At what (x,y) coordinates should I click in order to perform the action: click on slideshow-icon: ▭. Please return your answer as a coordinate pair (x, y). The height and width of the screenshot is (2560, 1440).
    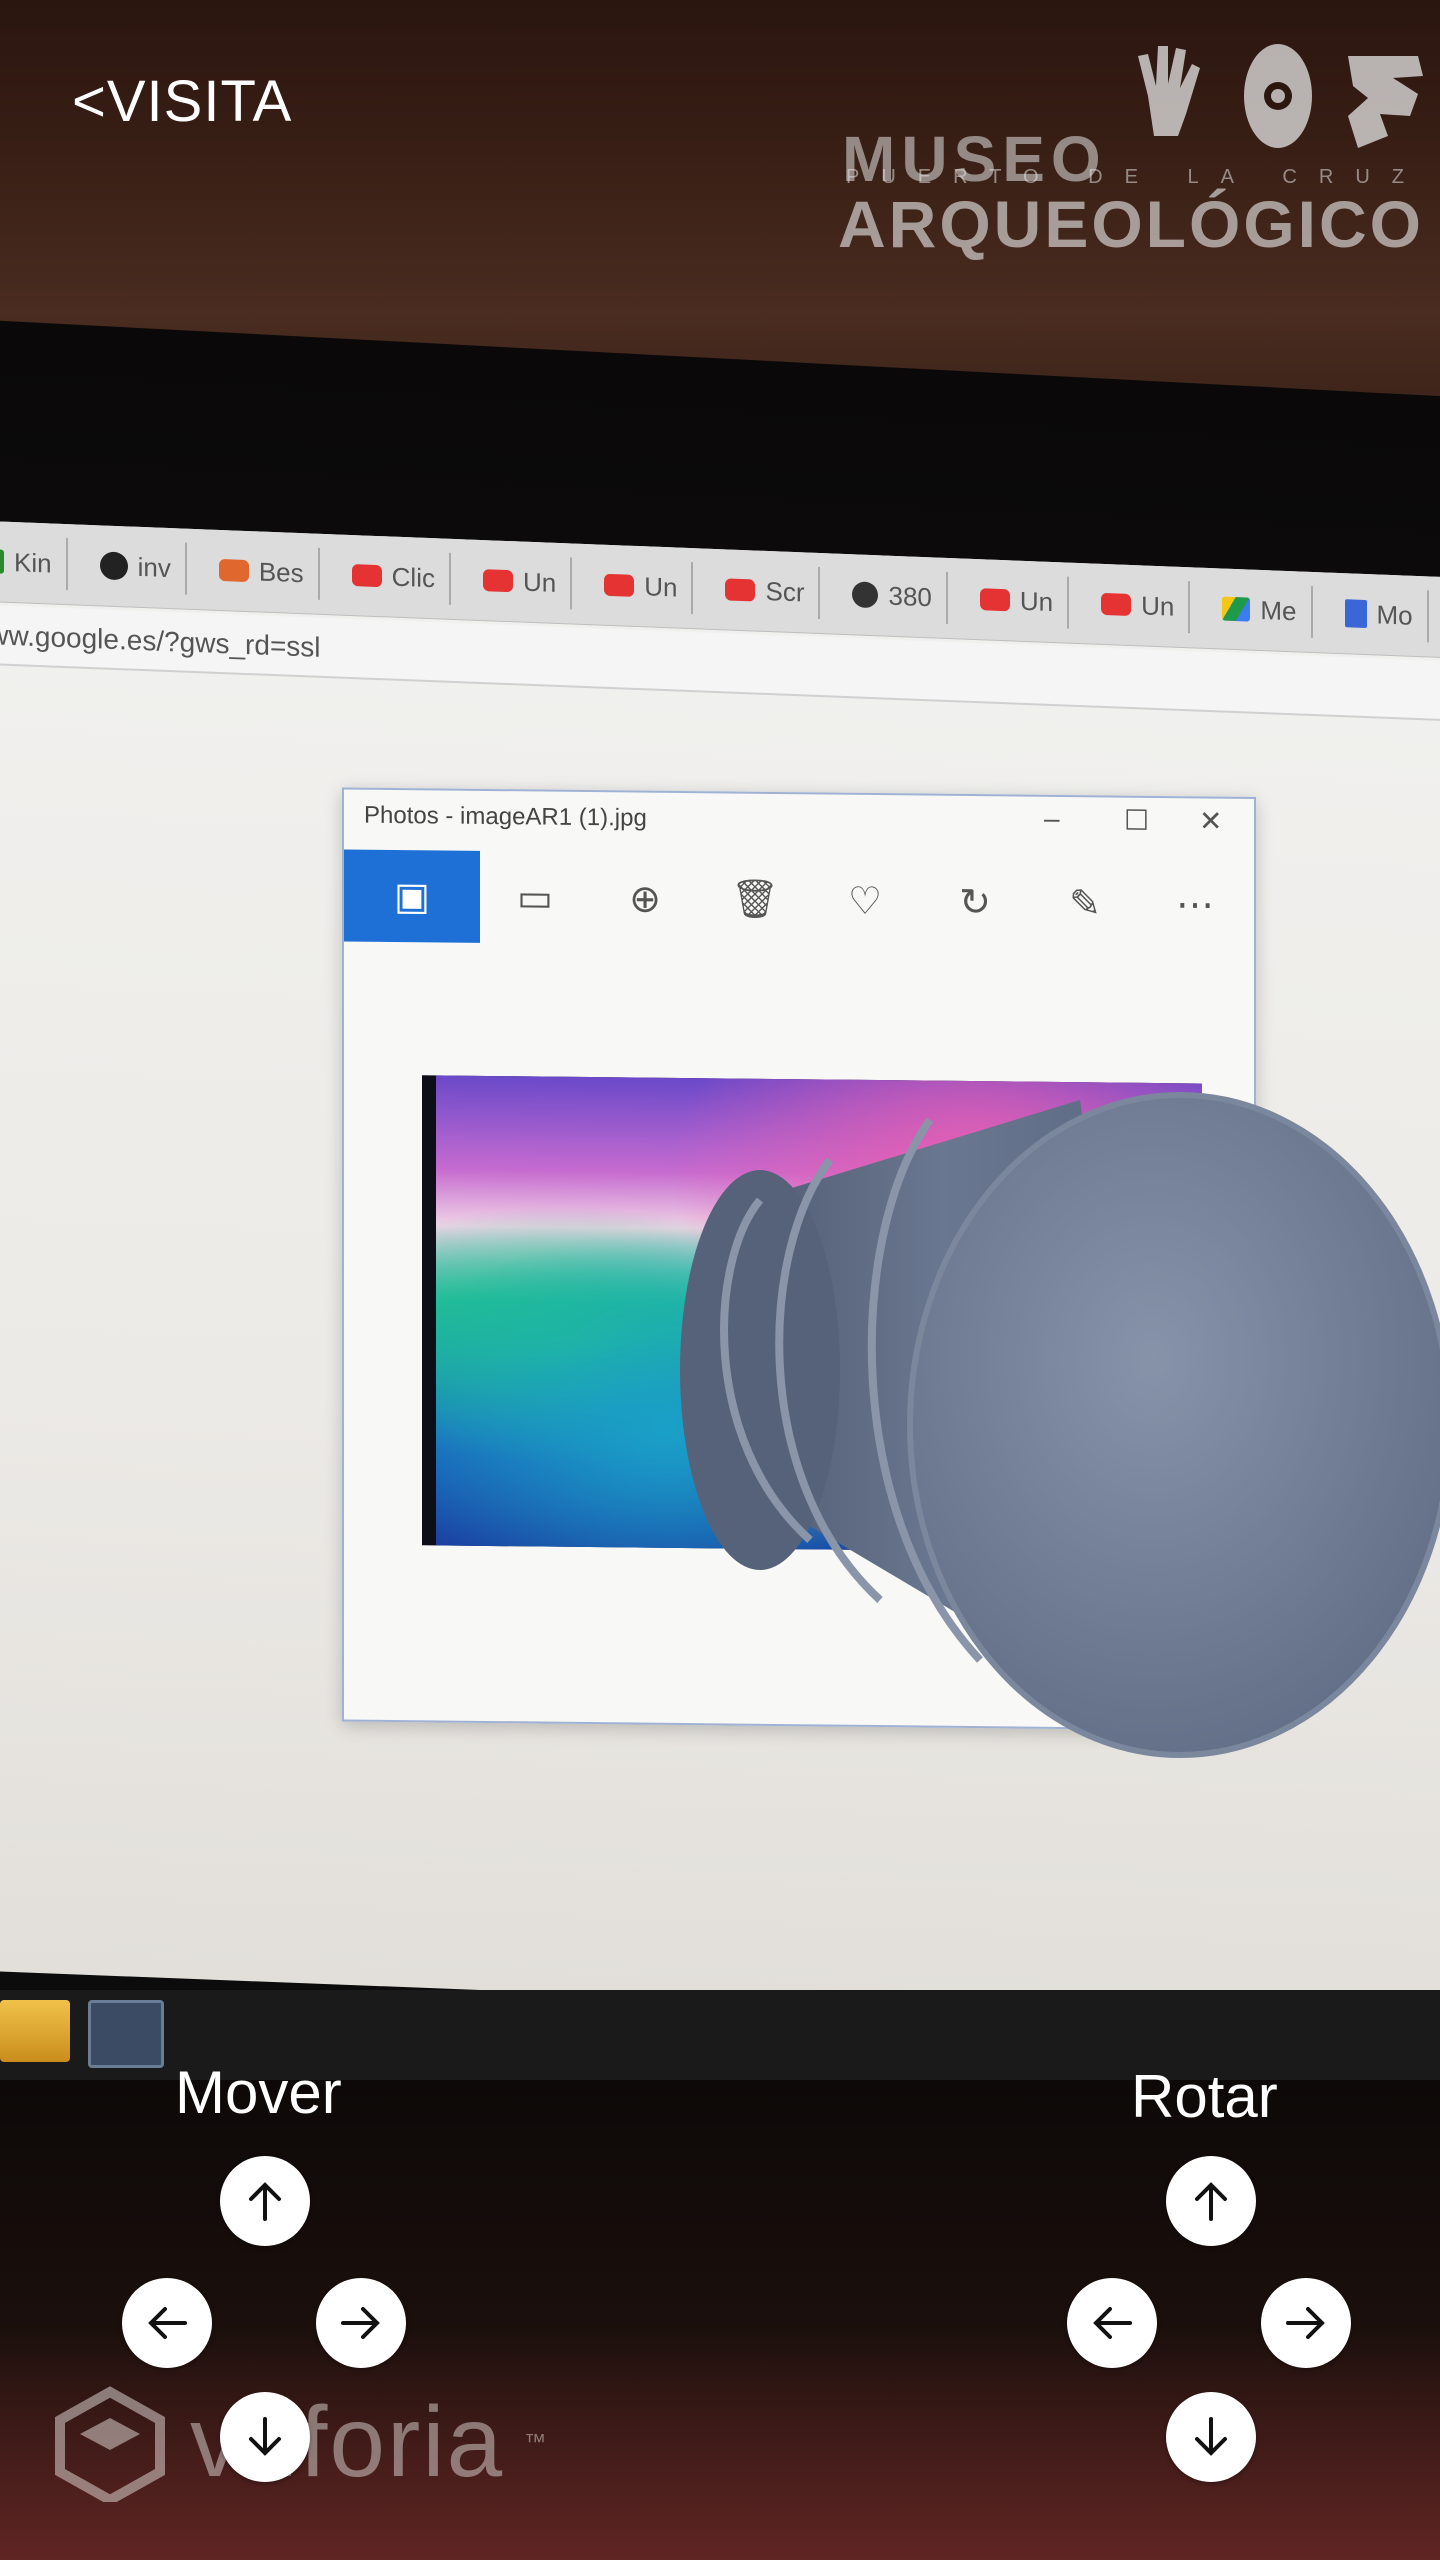
    Looking at the image, I should click on (535, 898).